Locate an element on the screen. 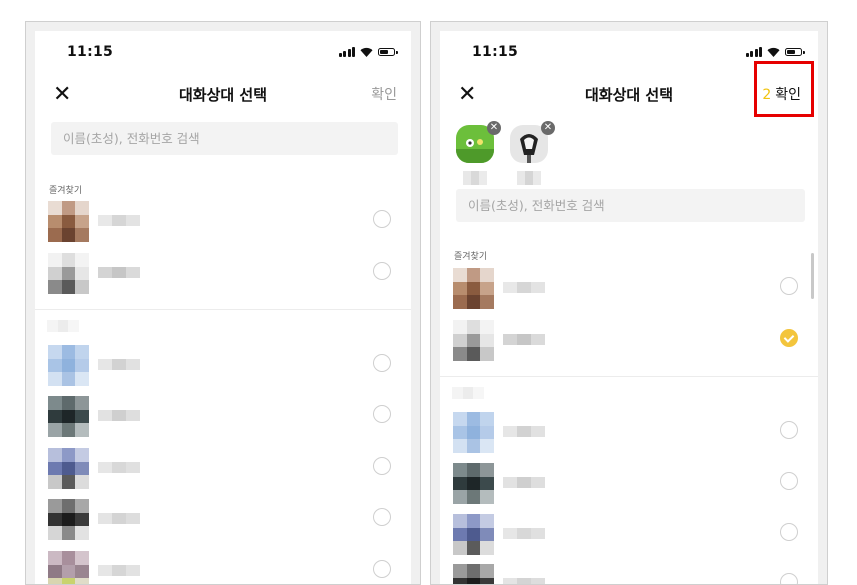 This screenshot has height=585, width=857. page-title: 대화상대 선택 is located at coordinates (223, 95).